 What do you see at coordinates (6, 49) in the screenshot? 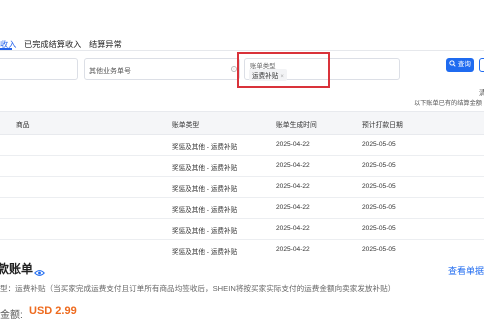
I see `active-tab-indicator` at bounding box center [6, 49].